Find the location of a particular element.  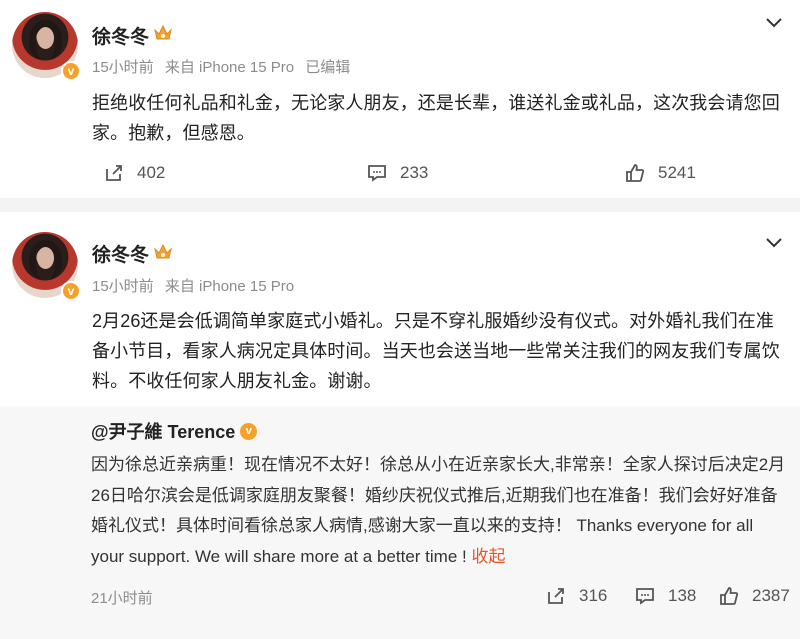

like-button: 5241 is located at coordinates (660, 173).